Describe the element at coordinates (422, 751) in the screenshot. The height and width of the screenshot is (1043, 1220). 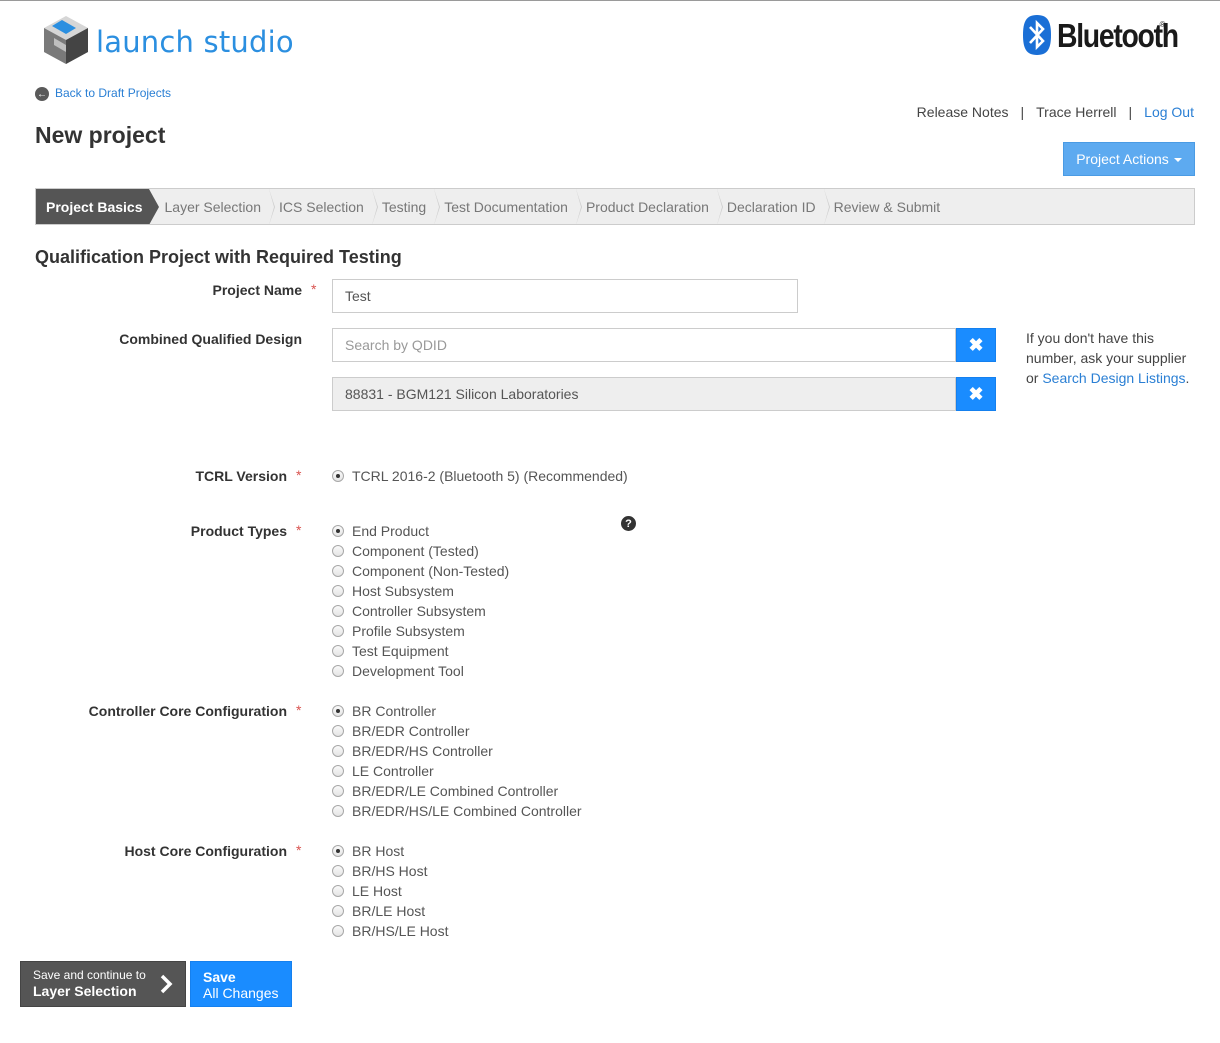
I see `radio-label: BR/EDR/HS Controller` at that location.